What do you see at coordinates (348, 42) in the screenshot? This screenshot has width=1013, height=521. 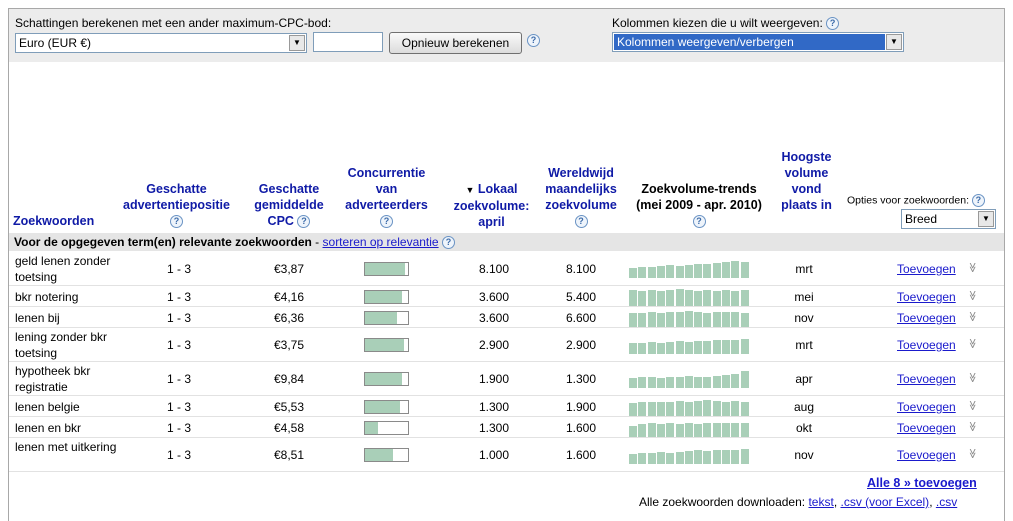 I see `cpc-bid-input` at bounding box center [348, 42].